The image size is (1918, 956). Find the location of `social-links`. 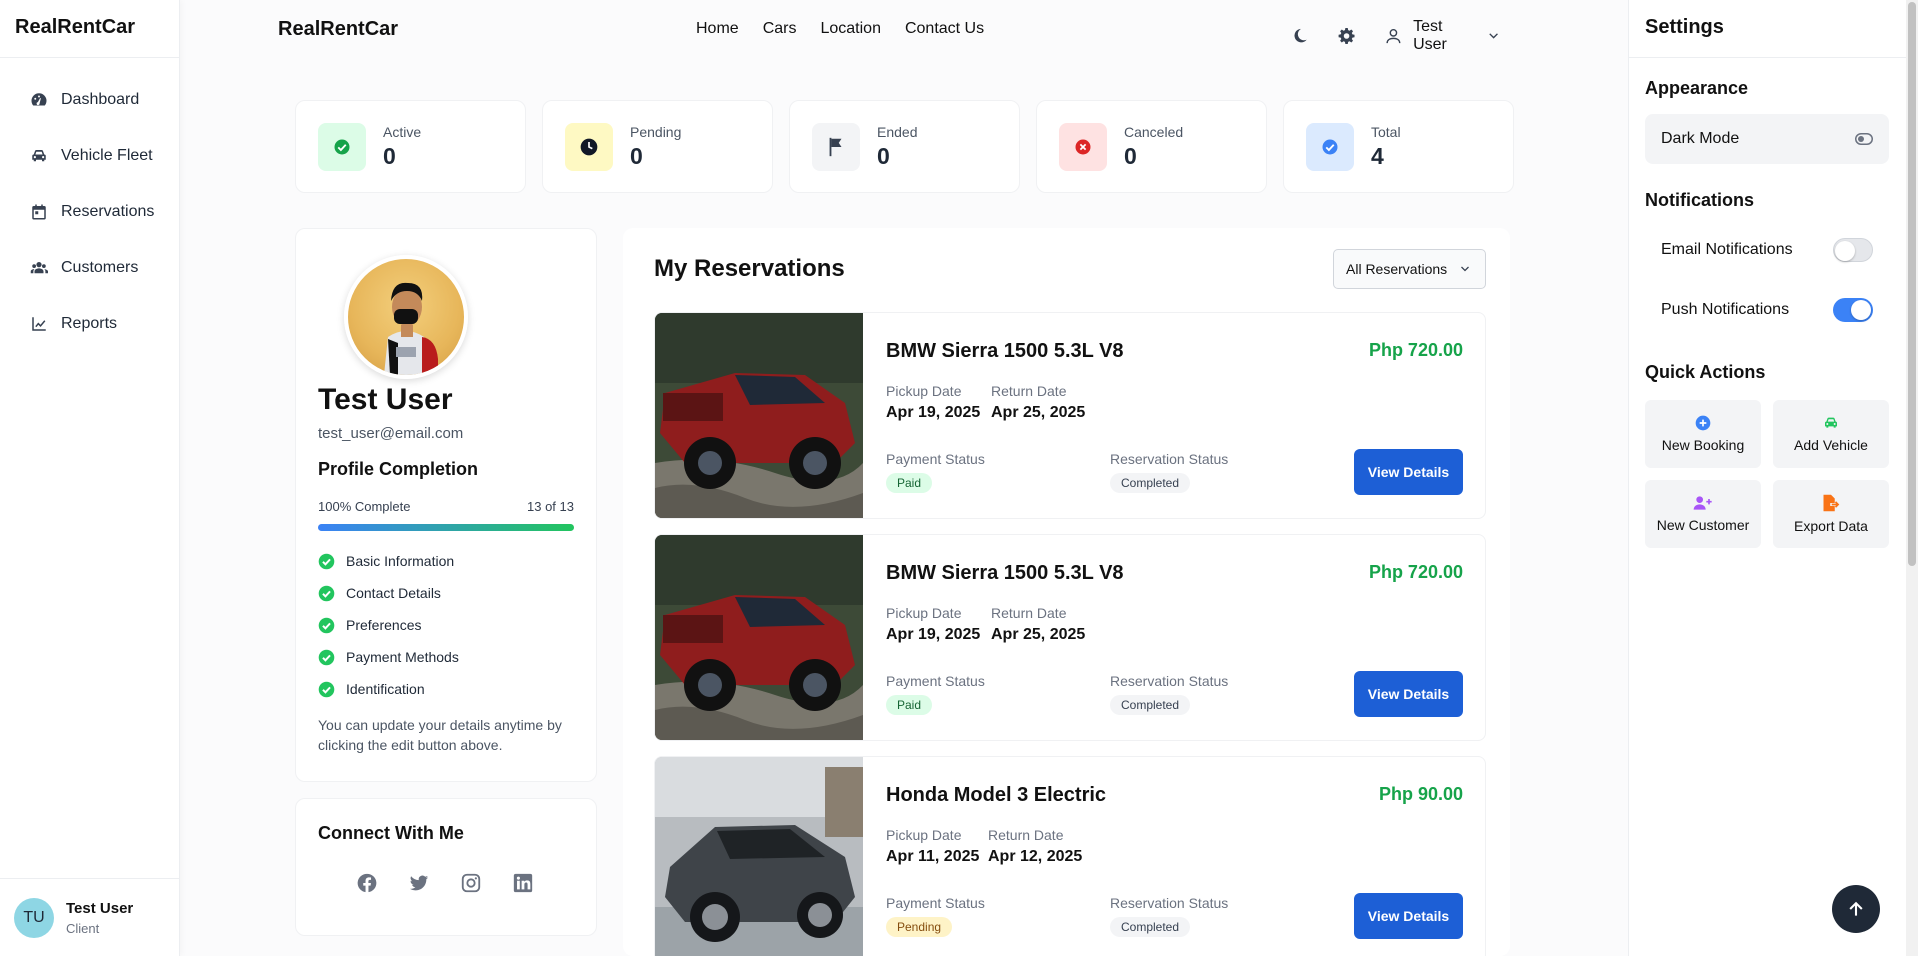

social-links is located at coordinates (465, 883).